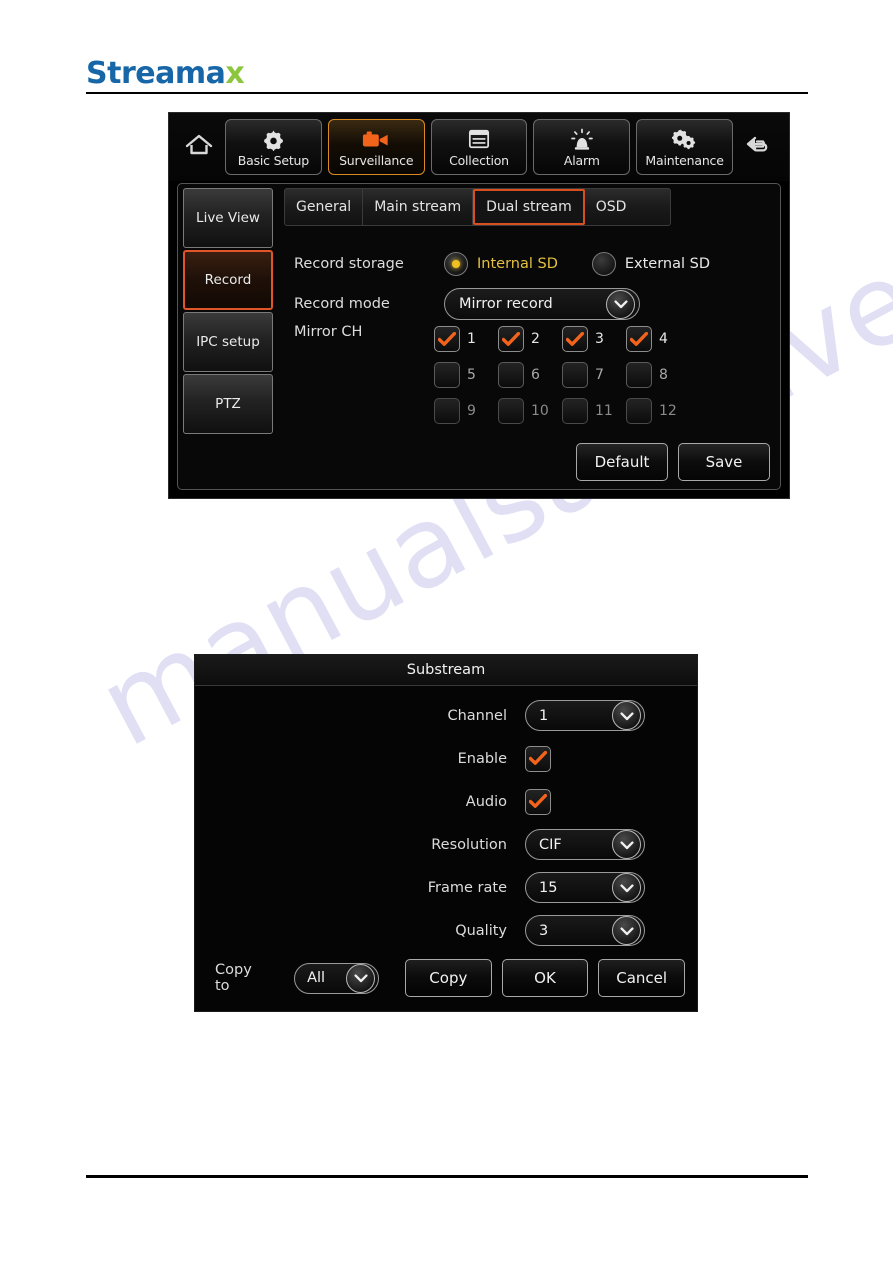 This screenshot has width=893, height=1263. I want to click on double-gear-icon, so click(684, 139).